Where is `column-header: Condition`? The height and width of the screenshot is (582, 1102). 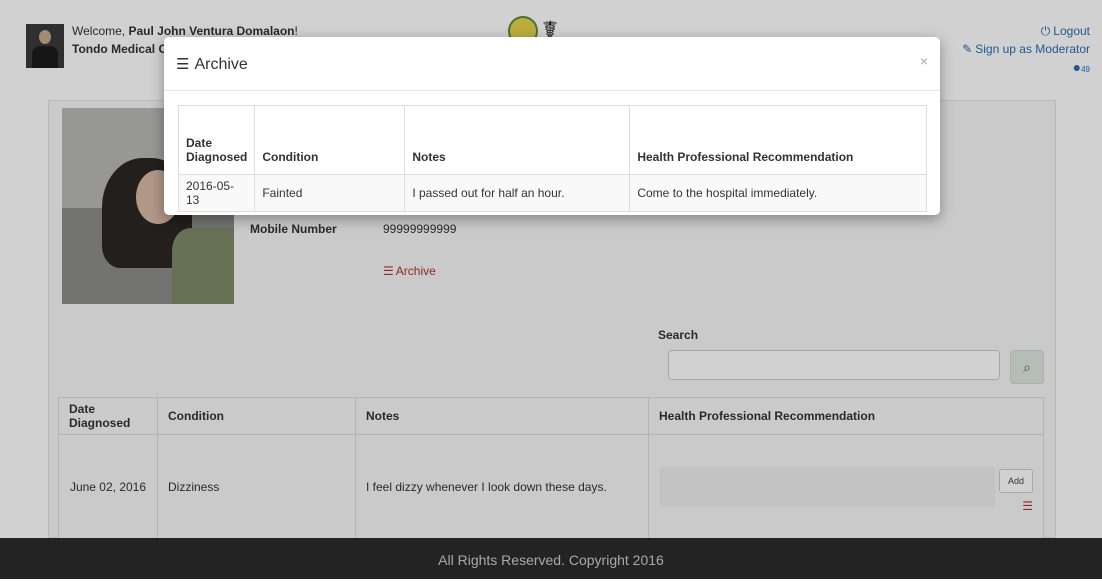
column-header: Condition is located at coordinates (330, 140).